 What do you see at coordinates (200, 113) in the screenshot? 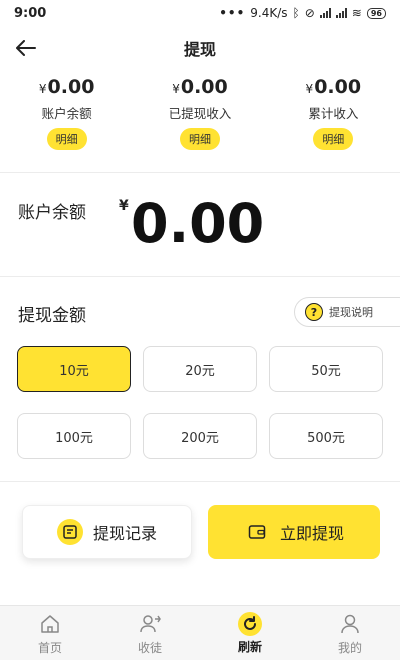
I see `summary-label: 已提现收入` at bounding box center [200, 113].